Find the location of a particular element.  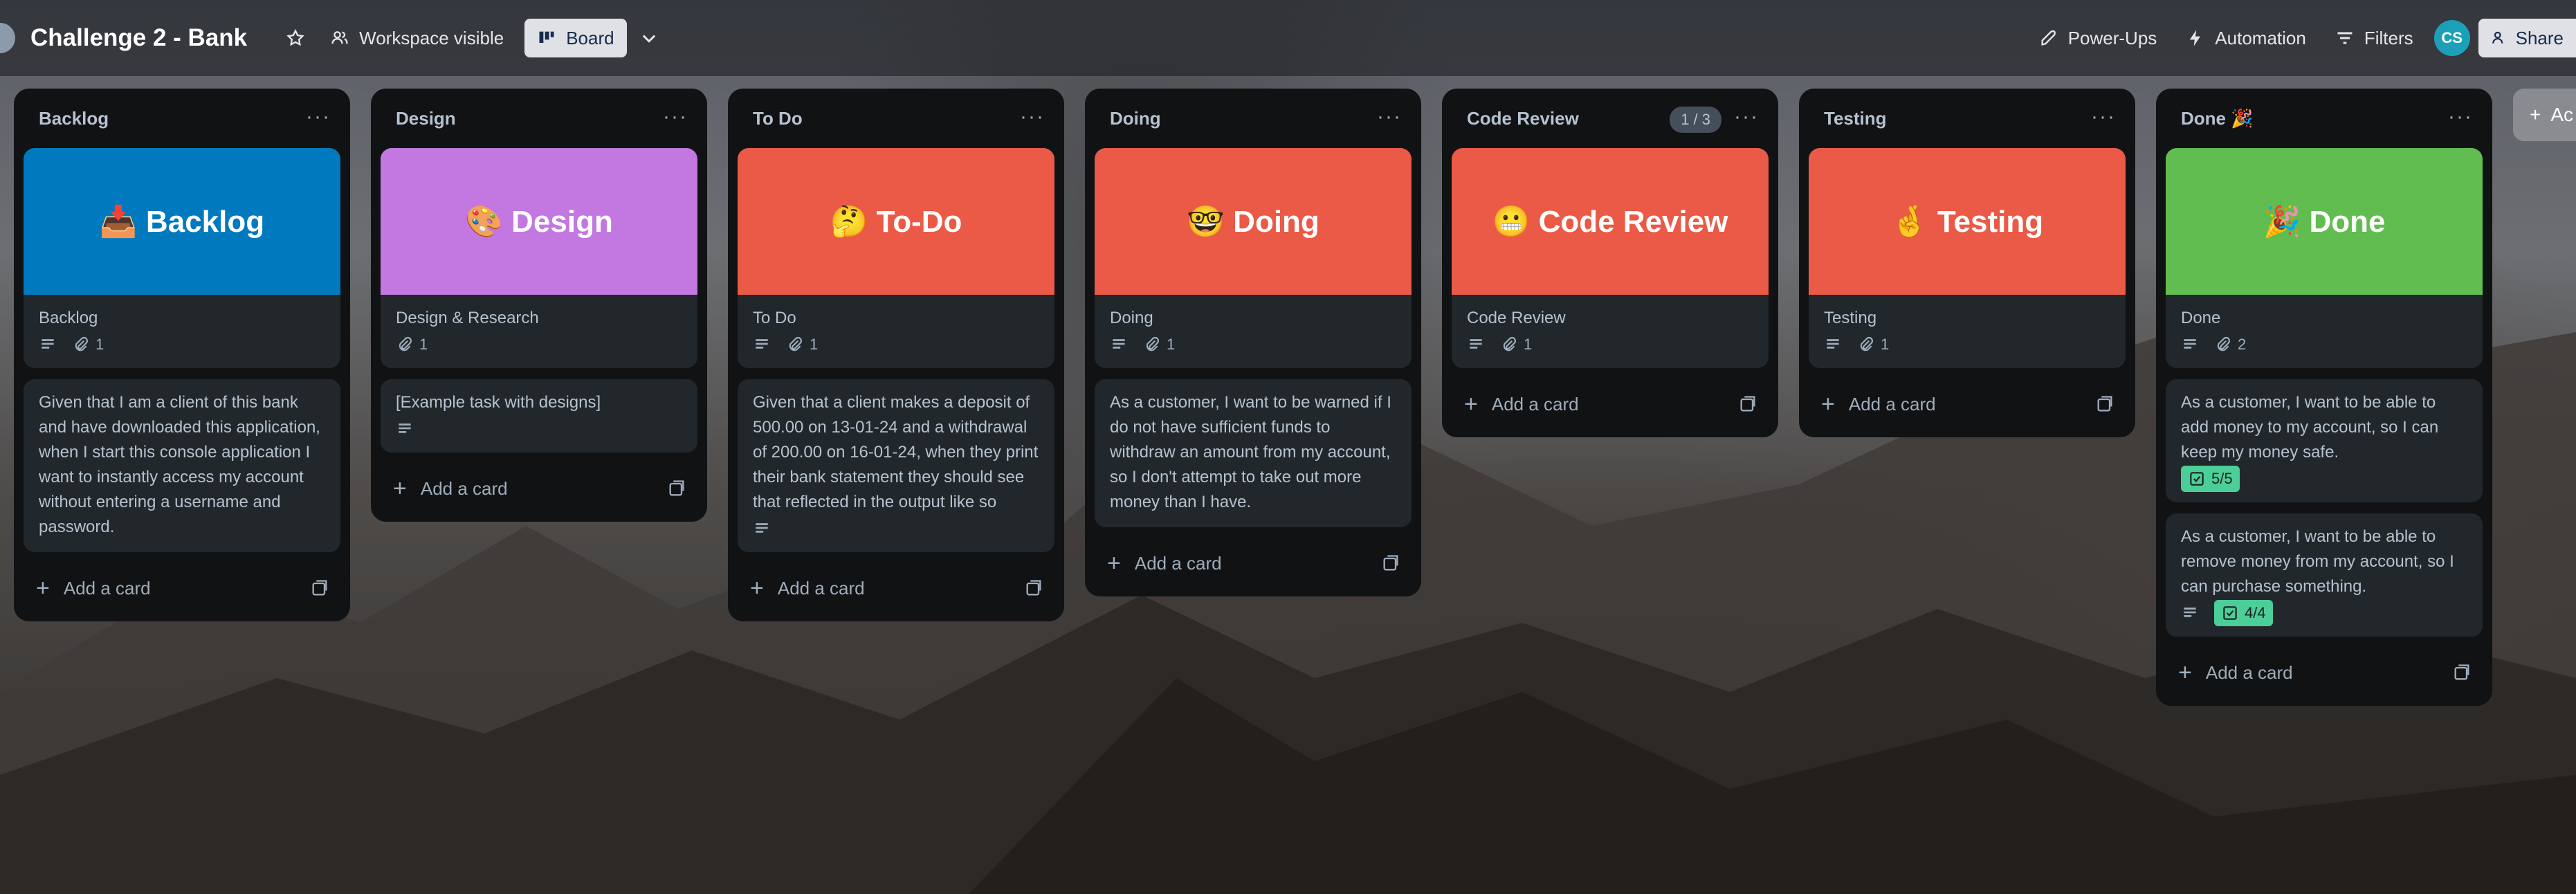

cover-card: 📥 Backlog Backlog 1 is located at coordinates (182, 258).